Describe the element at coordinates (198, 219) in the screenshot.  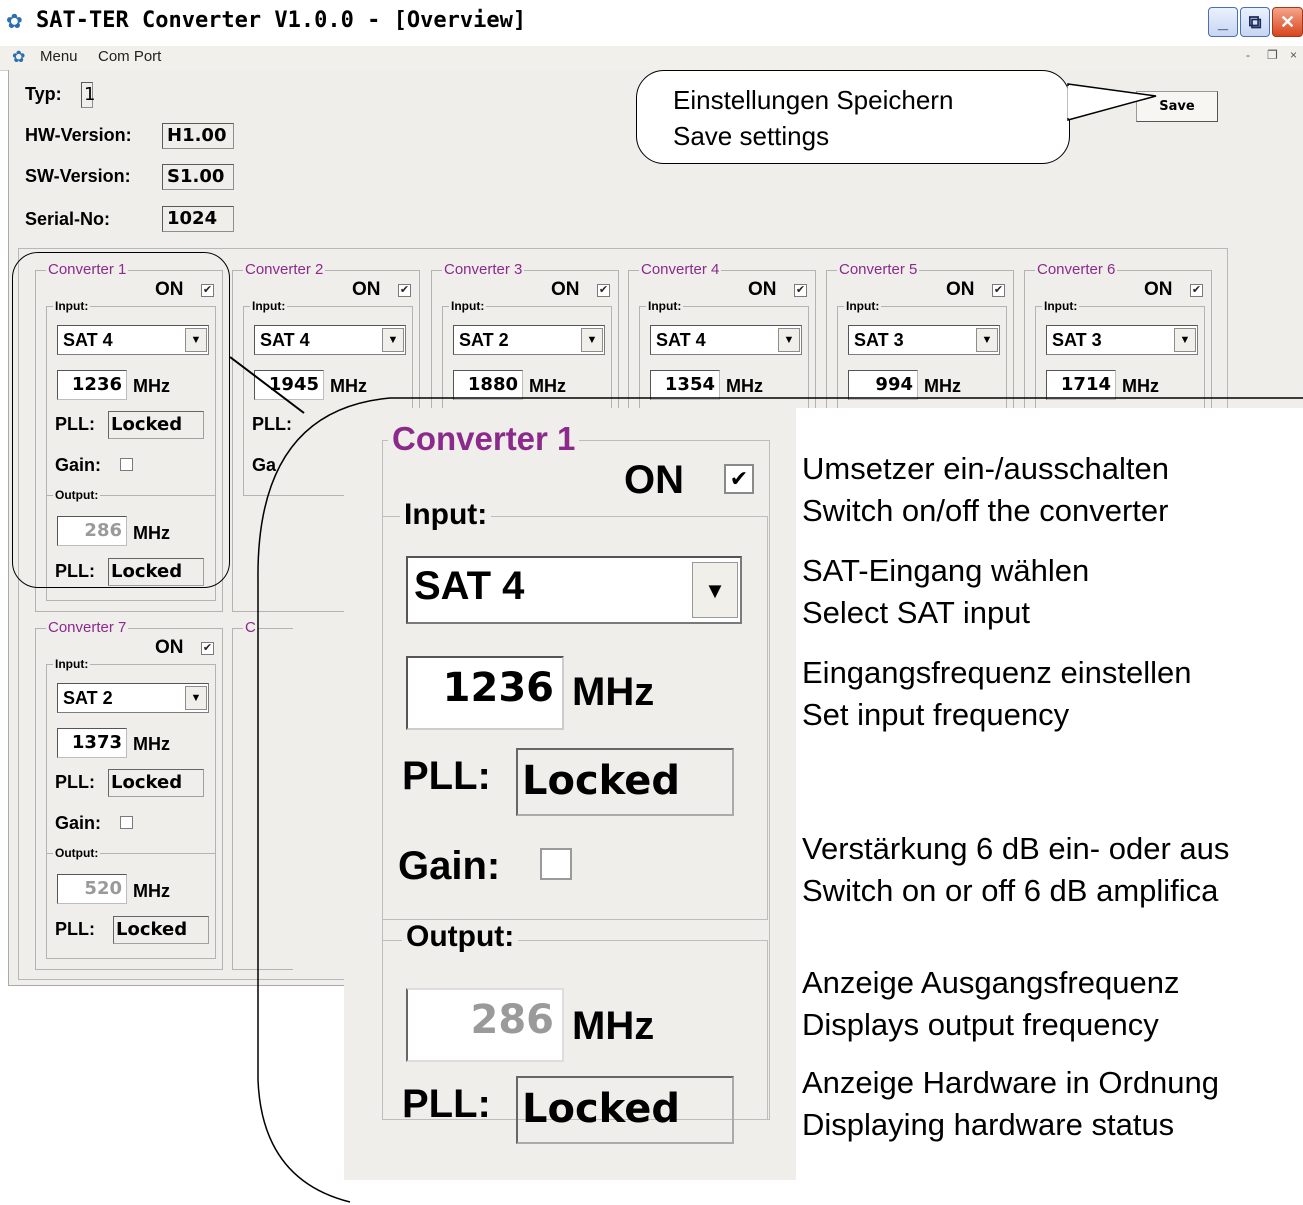
I see `serial-no-value: 1024` at that location.